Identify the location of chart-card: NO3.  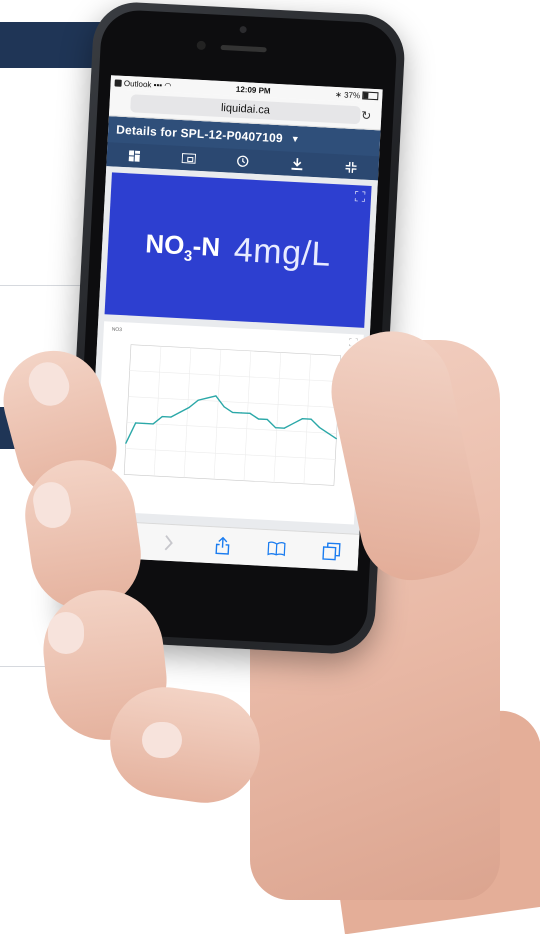
(229, 423).